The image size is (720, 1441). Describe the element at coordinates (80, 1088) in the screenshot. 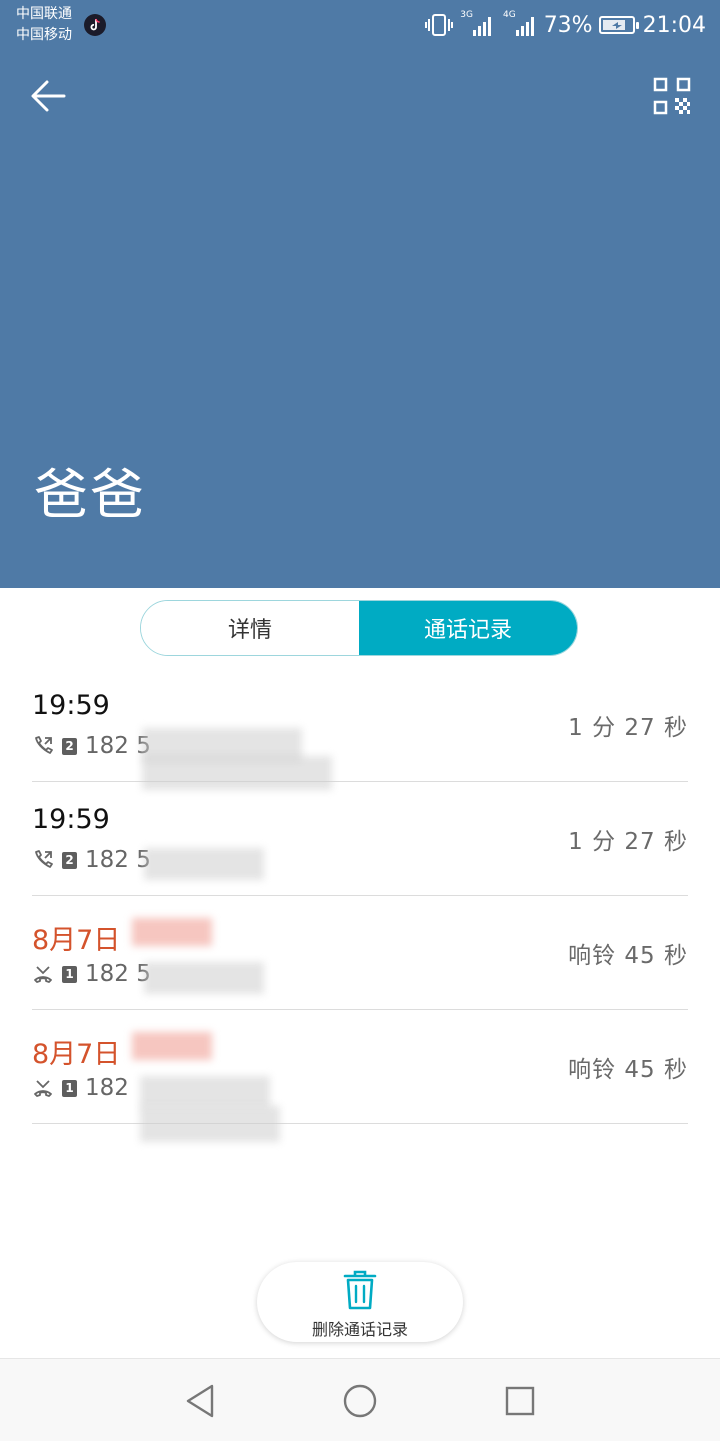

I see `call-info: 1 182` at that location.